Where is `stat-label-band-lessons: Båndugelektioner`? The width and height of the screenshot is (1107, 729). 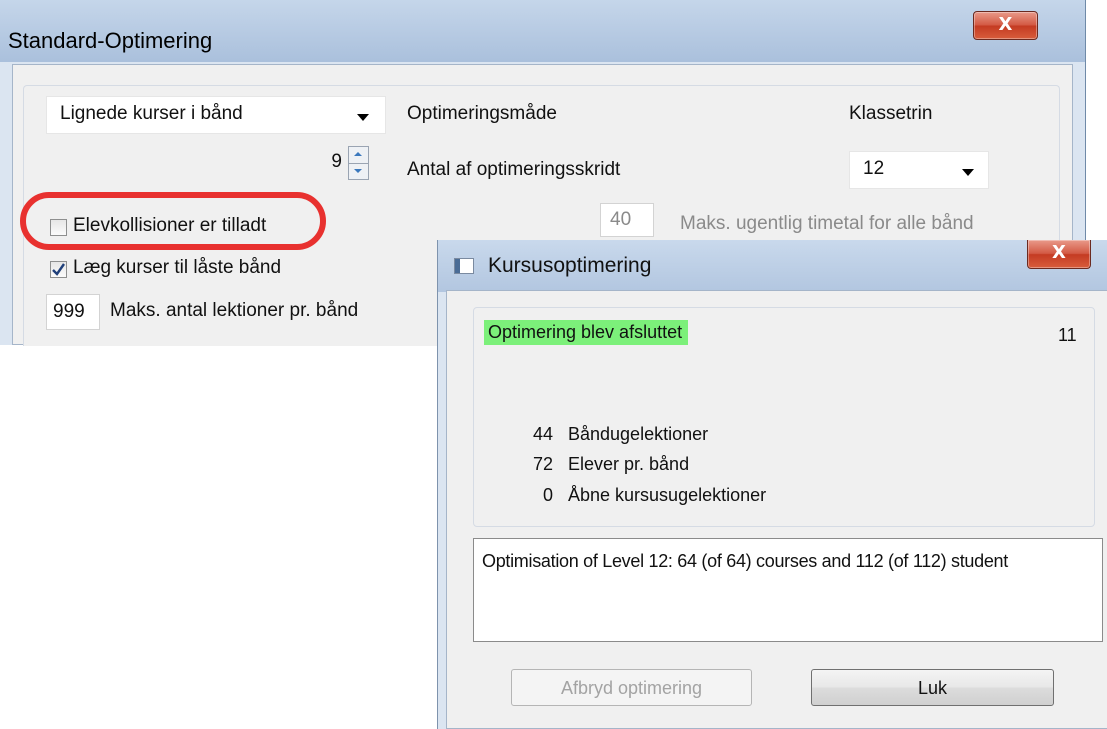 stat-label-band-lessons: Båndugelektioner is located at coordinates (638, 434).